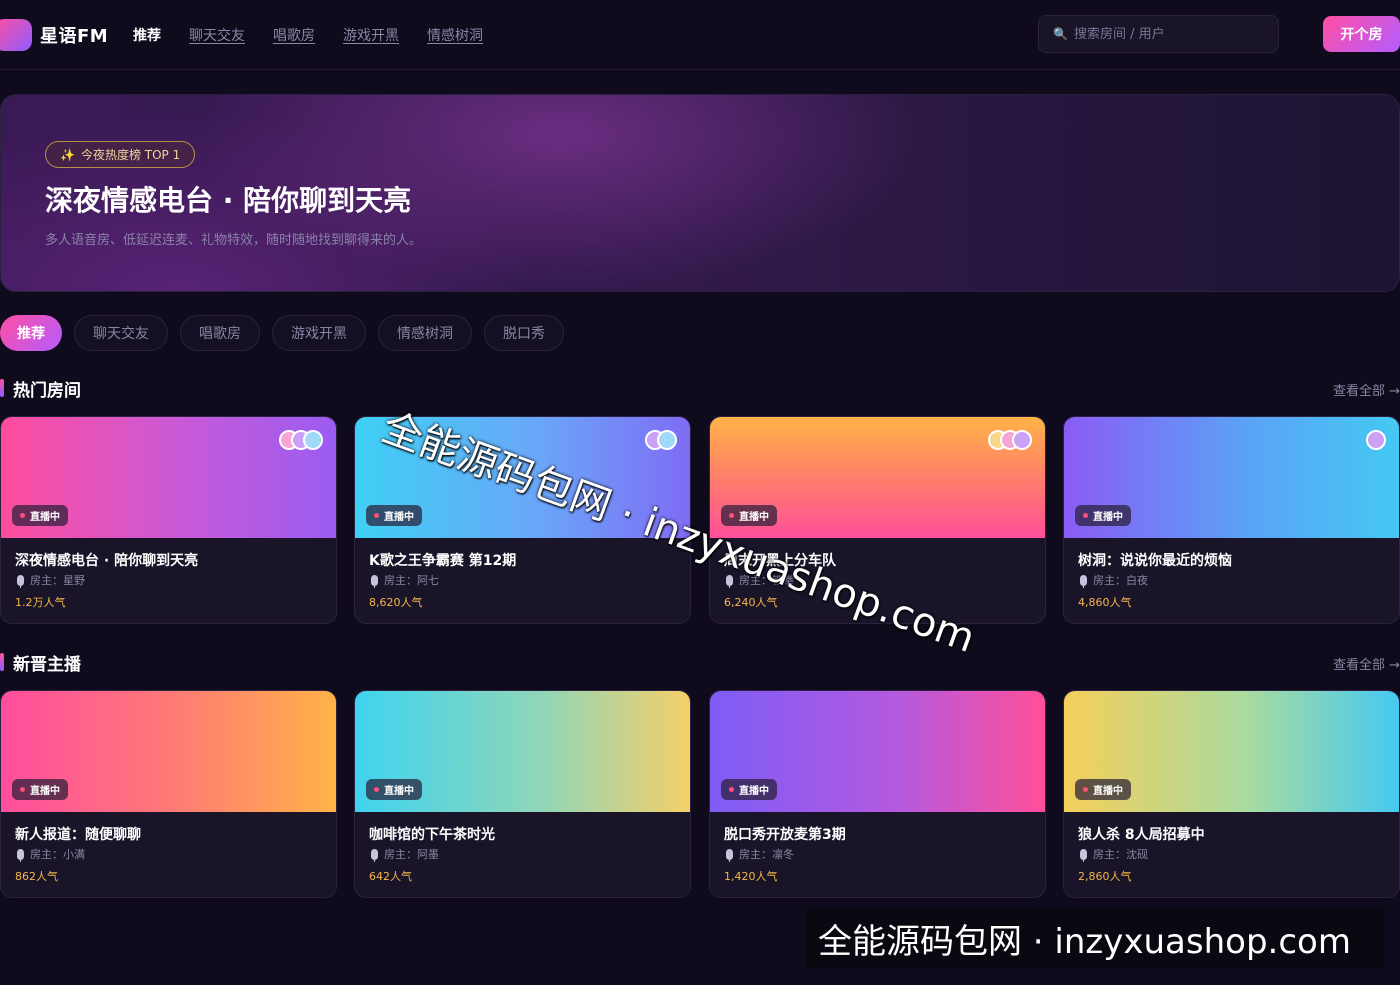 Image resolution: width=1400 pixels, height=985 pixels. I want to click on chip-game: 游戏开黑, so click(319, 333).